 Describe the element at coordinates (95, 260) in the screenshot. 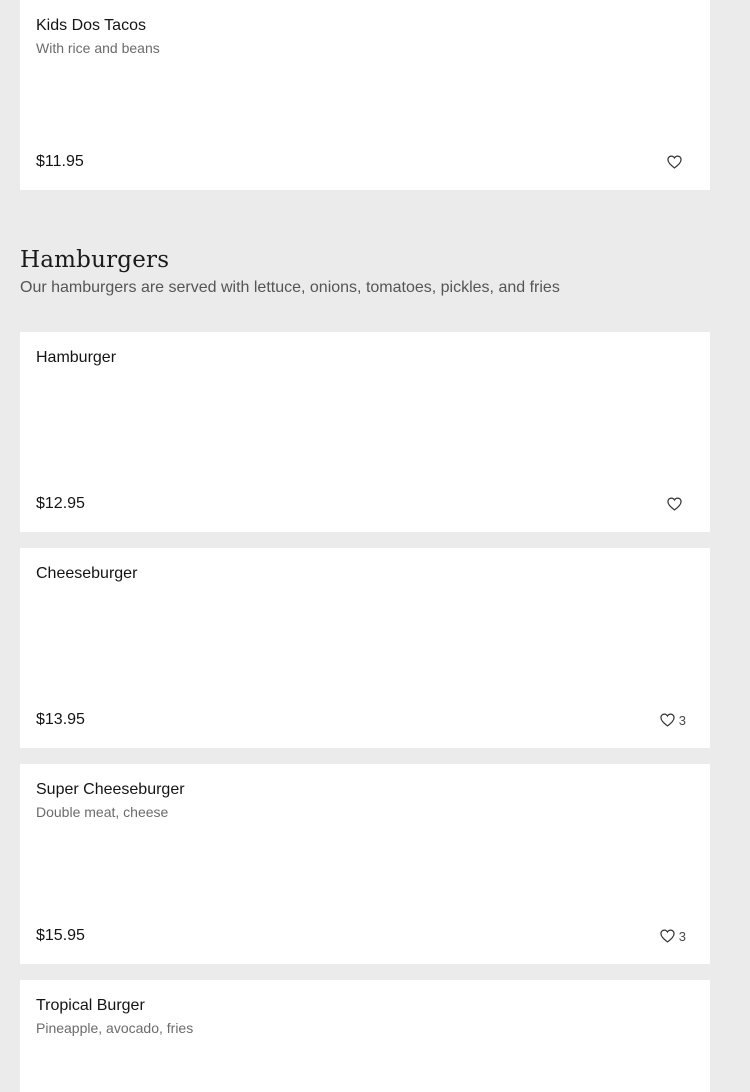

I see `section-title: Hamburgers` at that location.